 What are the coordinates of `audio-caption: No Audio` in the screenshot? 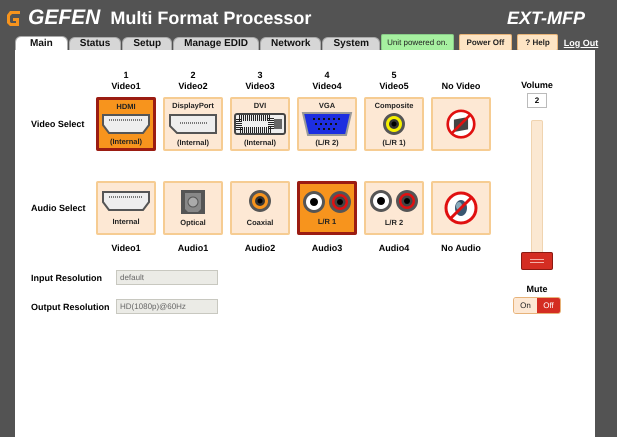 It's located at (461, 248).